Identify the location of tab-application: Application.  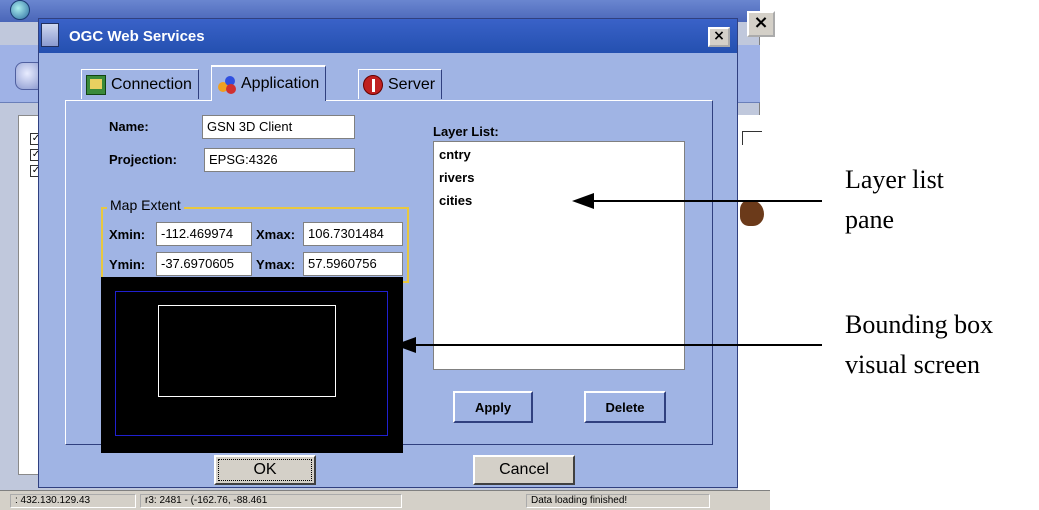
(269, 83).